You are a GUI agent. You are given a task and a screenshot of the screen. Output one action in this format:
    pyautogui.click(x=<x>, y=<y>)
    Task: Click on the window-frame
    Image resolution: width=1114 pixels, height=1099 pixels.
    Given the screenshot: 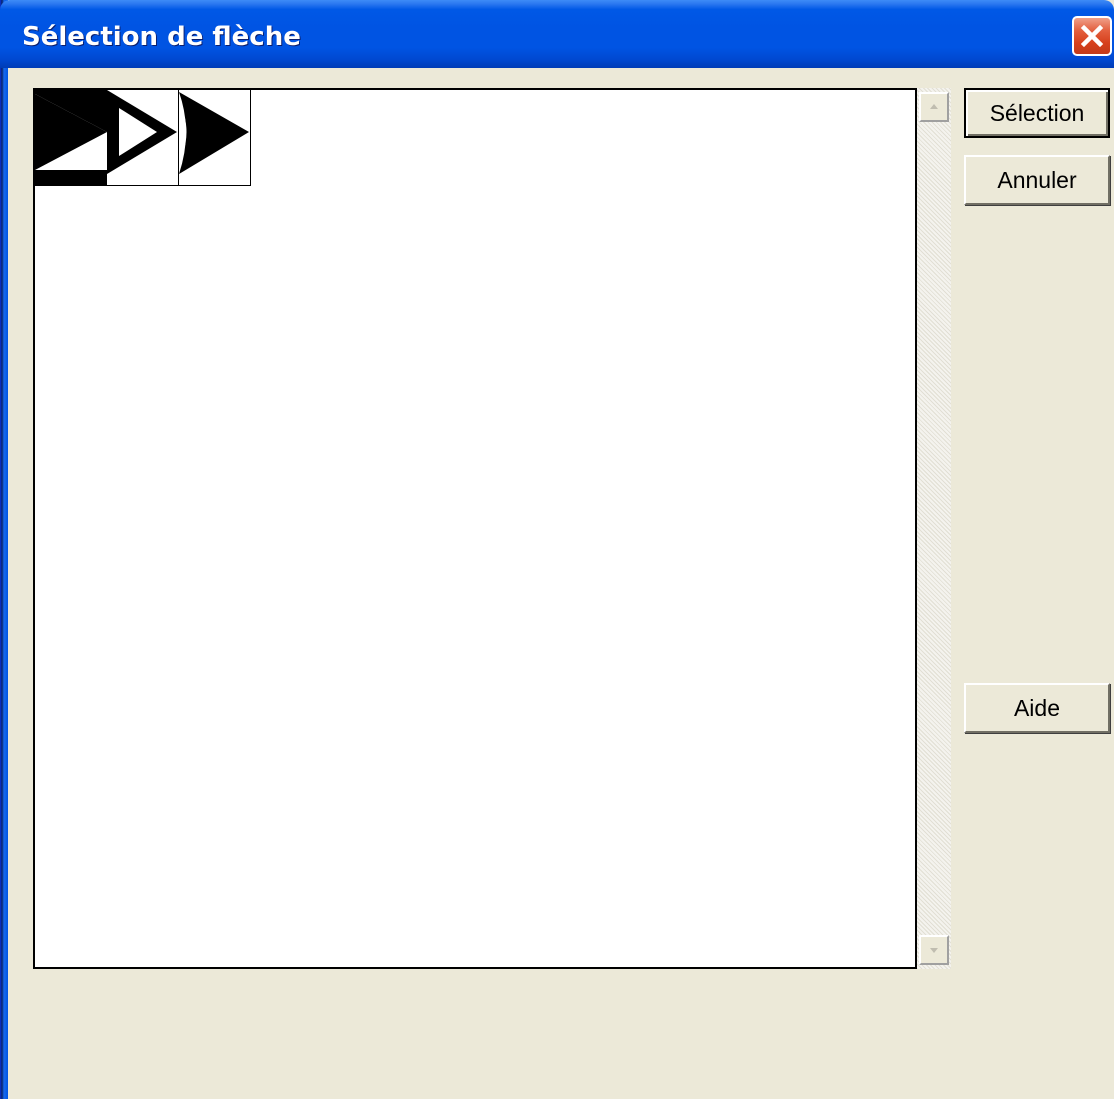 What is the action you would take?
    pyautogui.click(x=4, y=549)
    